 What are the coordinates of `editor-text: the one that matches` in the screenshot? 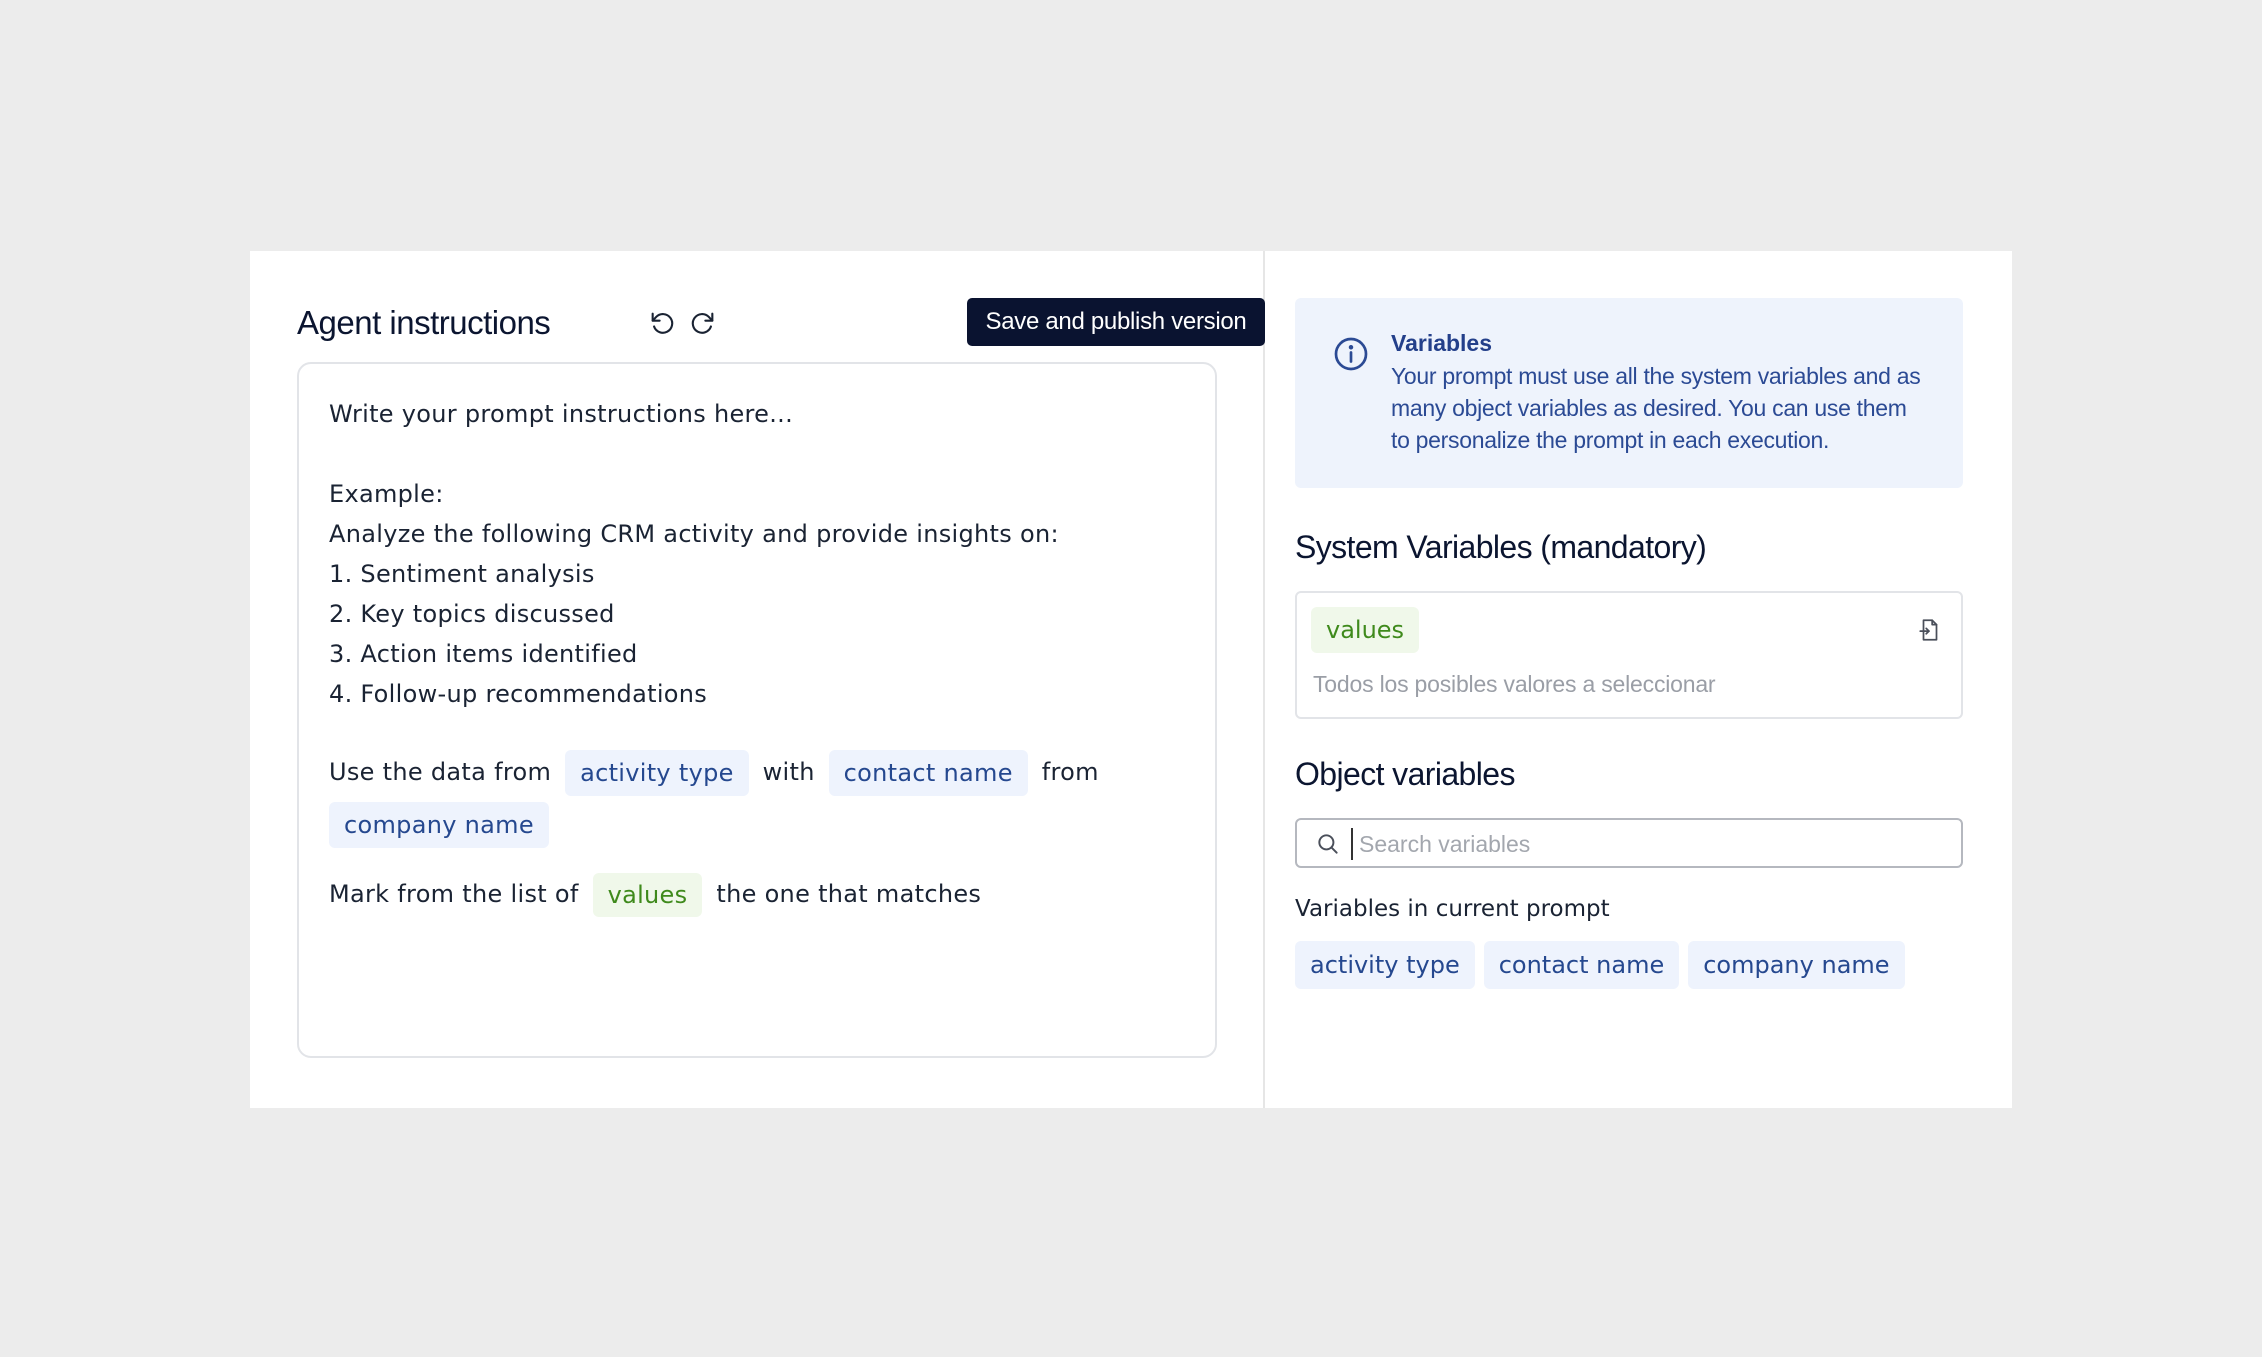 It's located at (849, 894).